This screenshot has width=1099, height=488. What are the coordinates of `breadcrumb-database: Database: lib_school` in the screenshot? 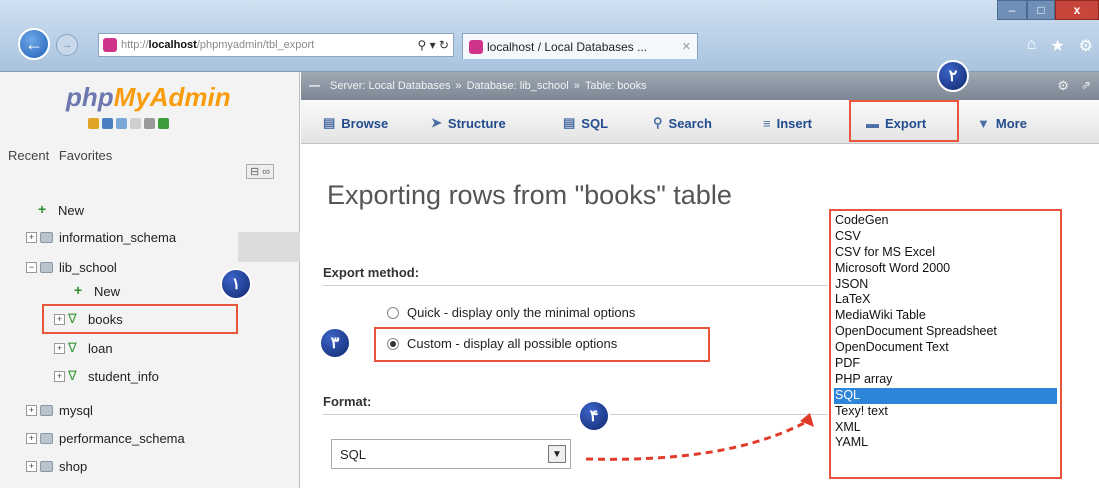 It's located at (518, 86).